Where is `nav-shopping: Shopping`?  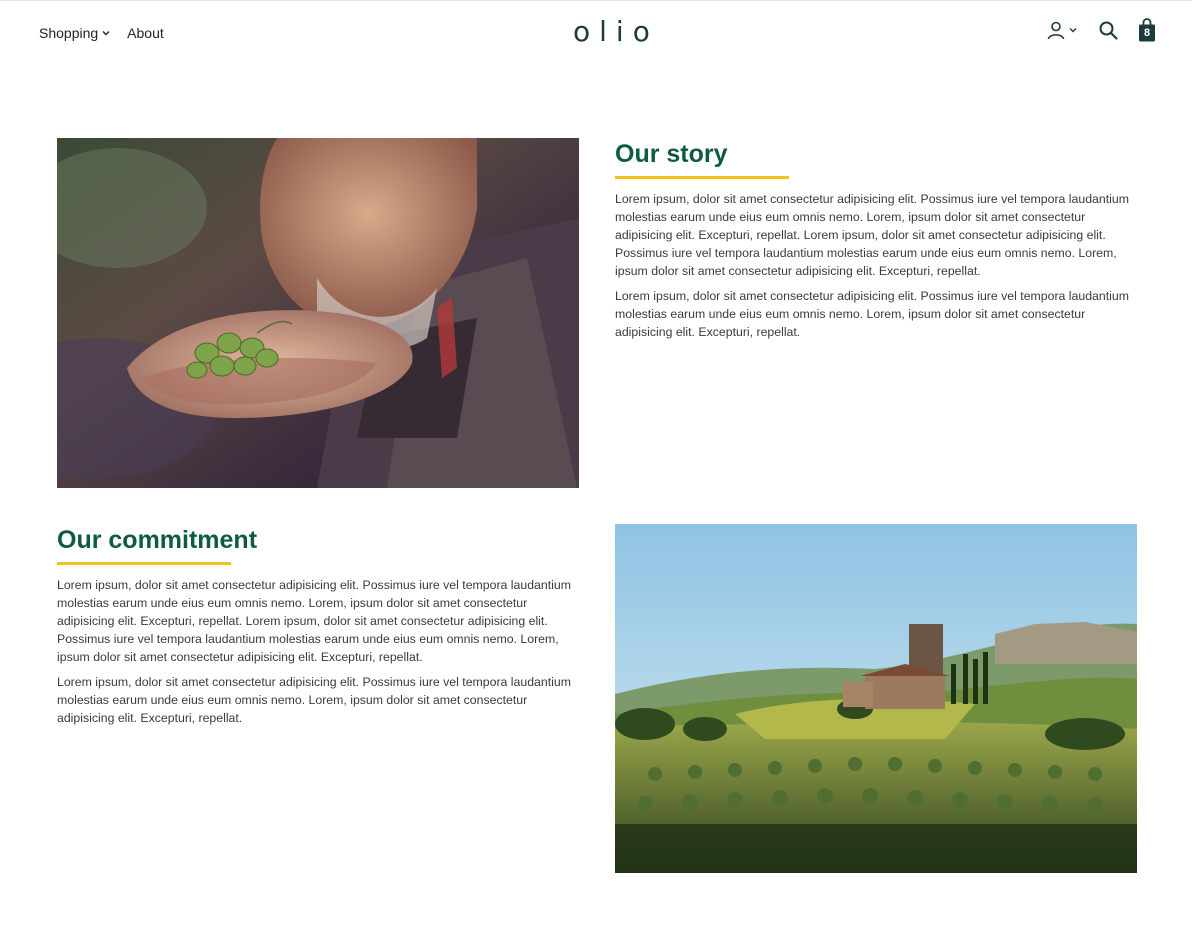
nav-shopping: Shopping is located at coordinates (75, 33).